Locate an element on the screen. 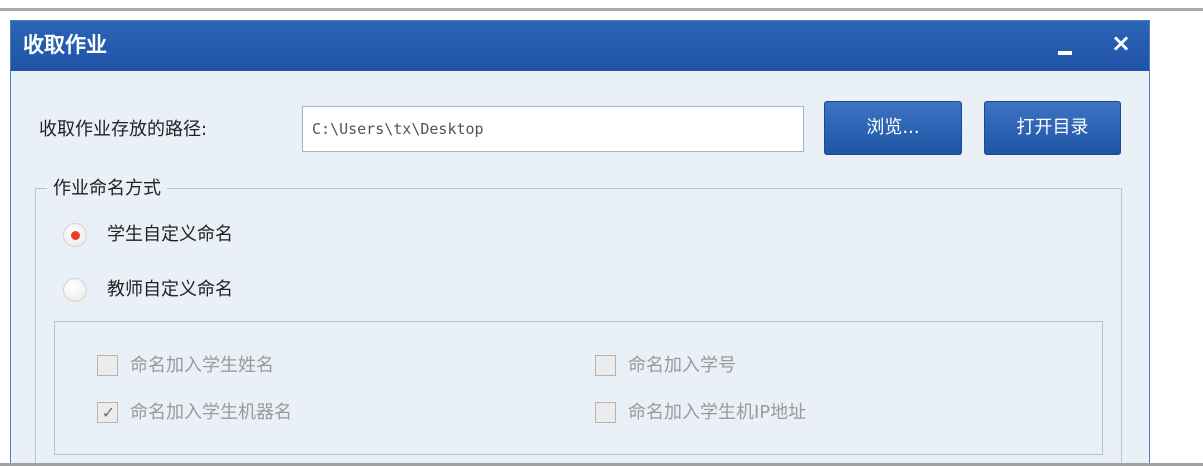 Image resolution: width=1203 pixels, height=466 pixels. minimize-button is located at coordinates (1069, 46).